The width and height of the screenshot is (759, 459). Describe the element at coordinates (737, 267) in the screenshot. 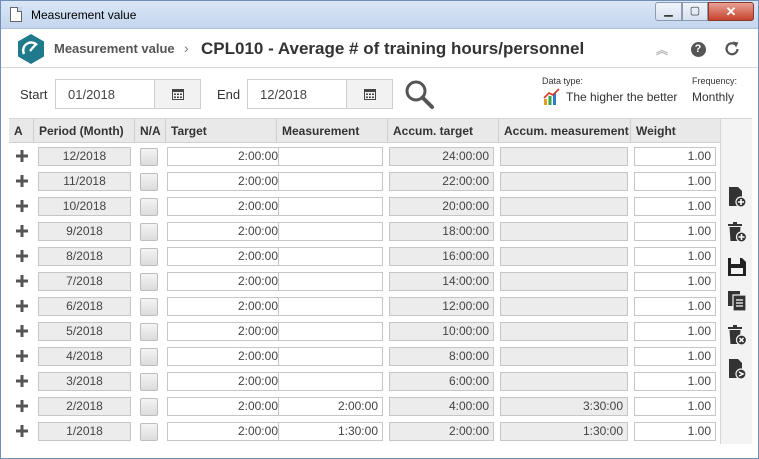

I see `save-icon` at that location.